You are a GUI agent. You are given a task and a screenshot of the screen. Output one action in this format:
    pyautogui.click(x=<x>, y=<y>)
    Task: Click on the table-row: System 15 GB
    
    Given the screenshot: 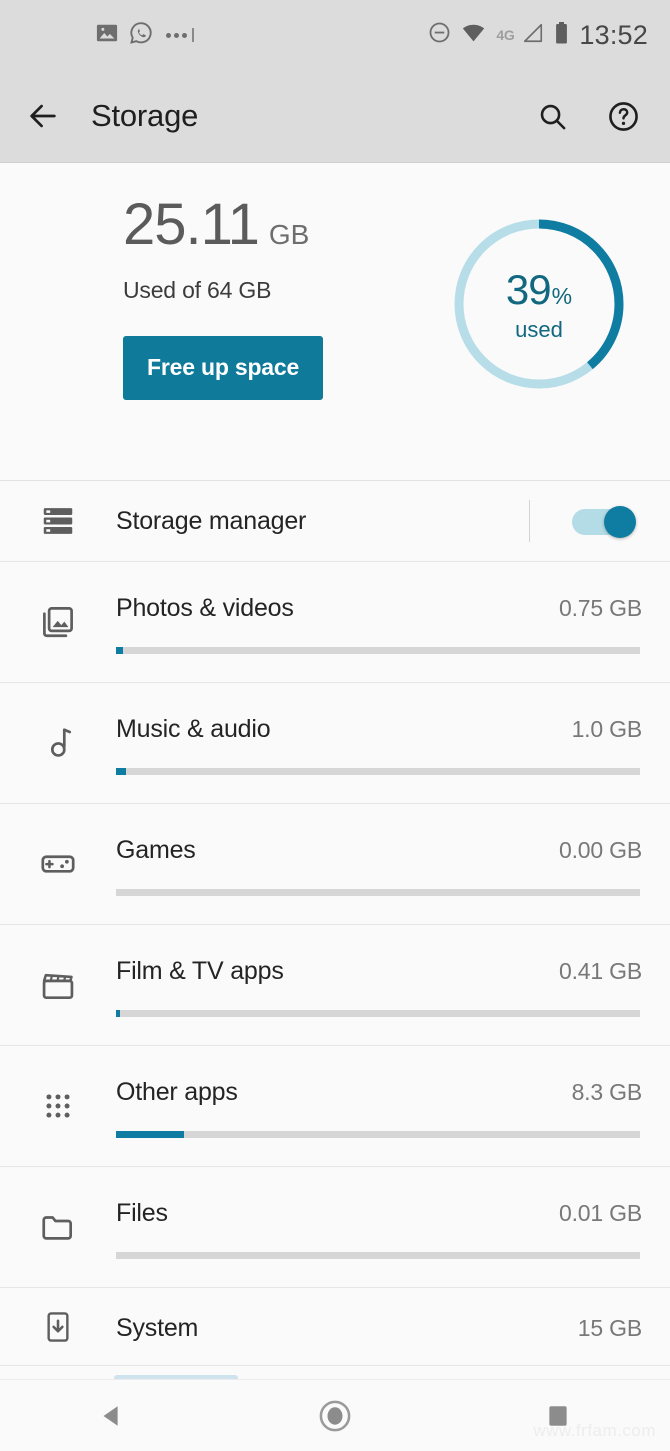 What is the action you would take?
    pyautogui.click(x=335, y=1327)
    